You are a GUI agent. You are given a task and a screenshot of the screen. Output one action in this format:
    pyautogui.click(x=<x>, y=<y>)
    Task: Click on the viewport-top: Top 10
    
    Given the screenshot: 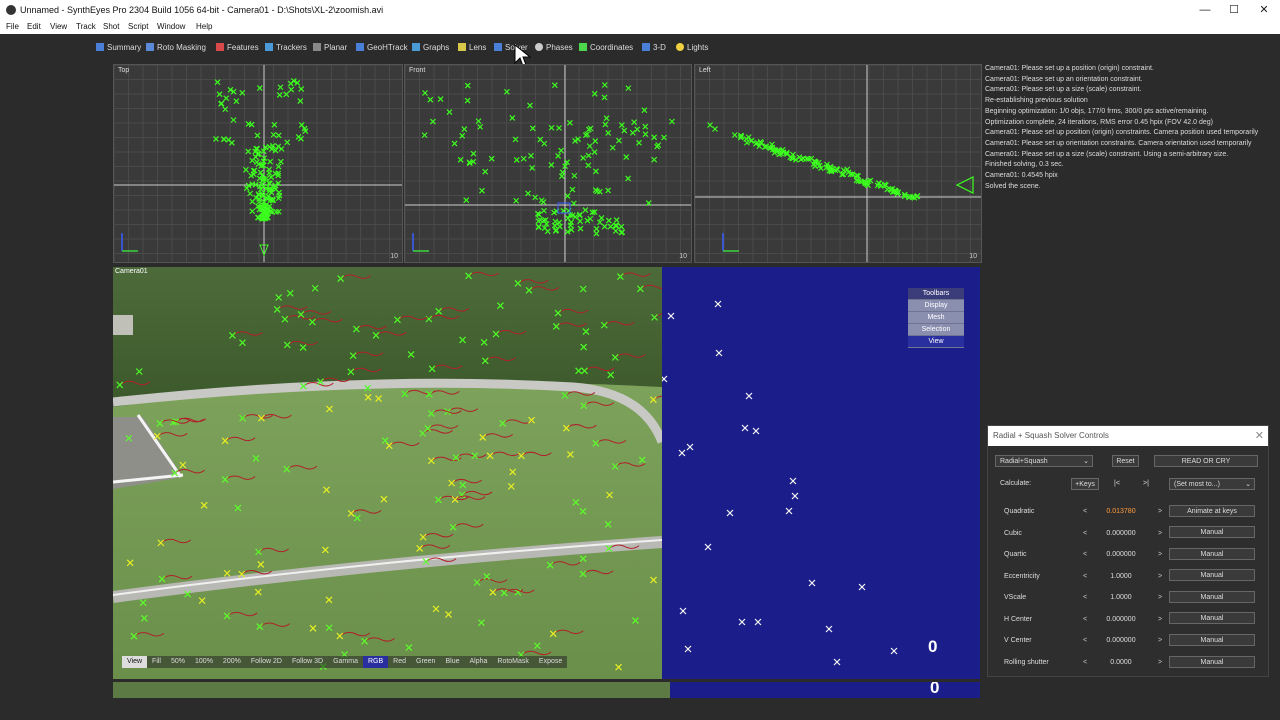 What is the action you would take?
    pyautogui.click(x=258, y=163)
    